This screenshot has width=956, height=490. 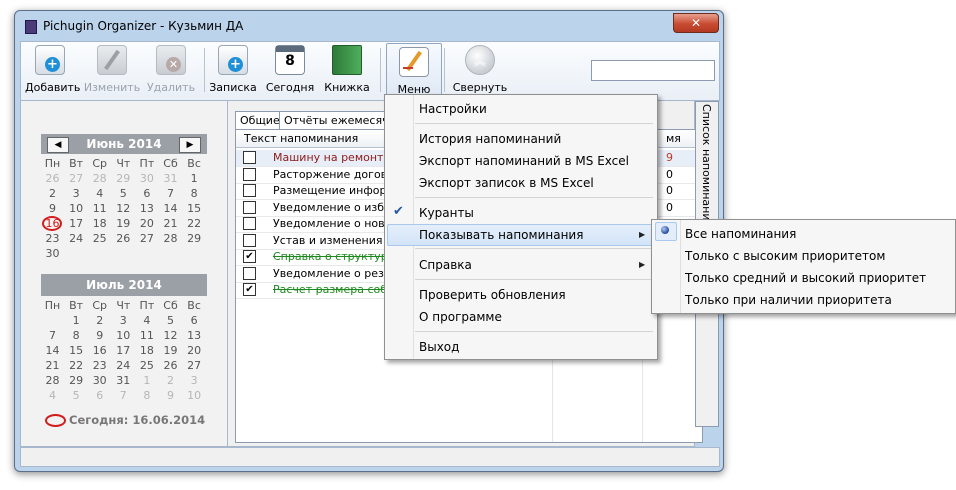 I want to click on search-input, so click(x=653, y=70).